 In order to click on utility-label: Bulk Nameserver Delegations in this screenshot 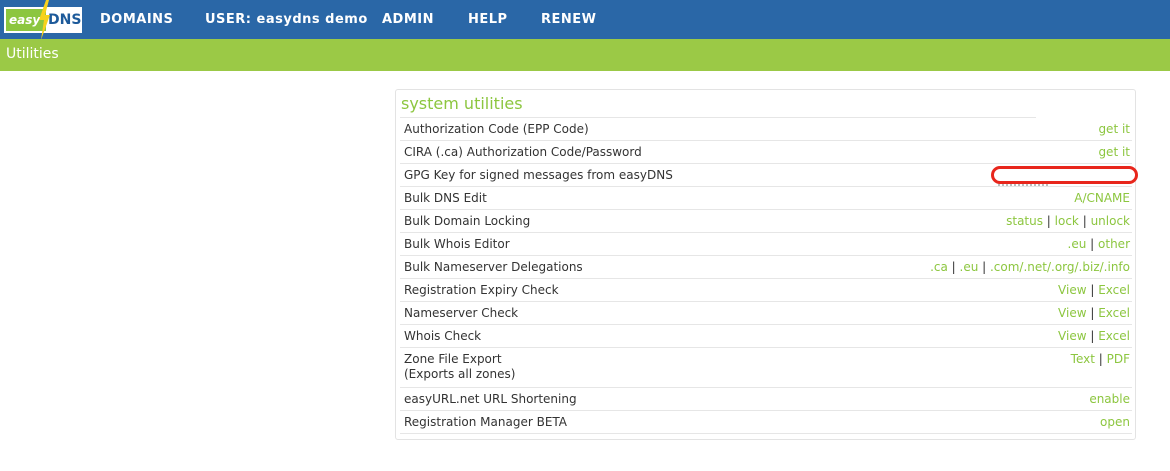, I will do `click(493, 267)`.